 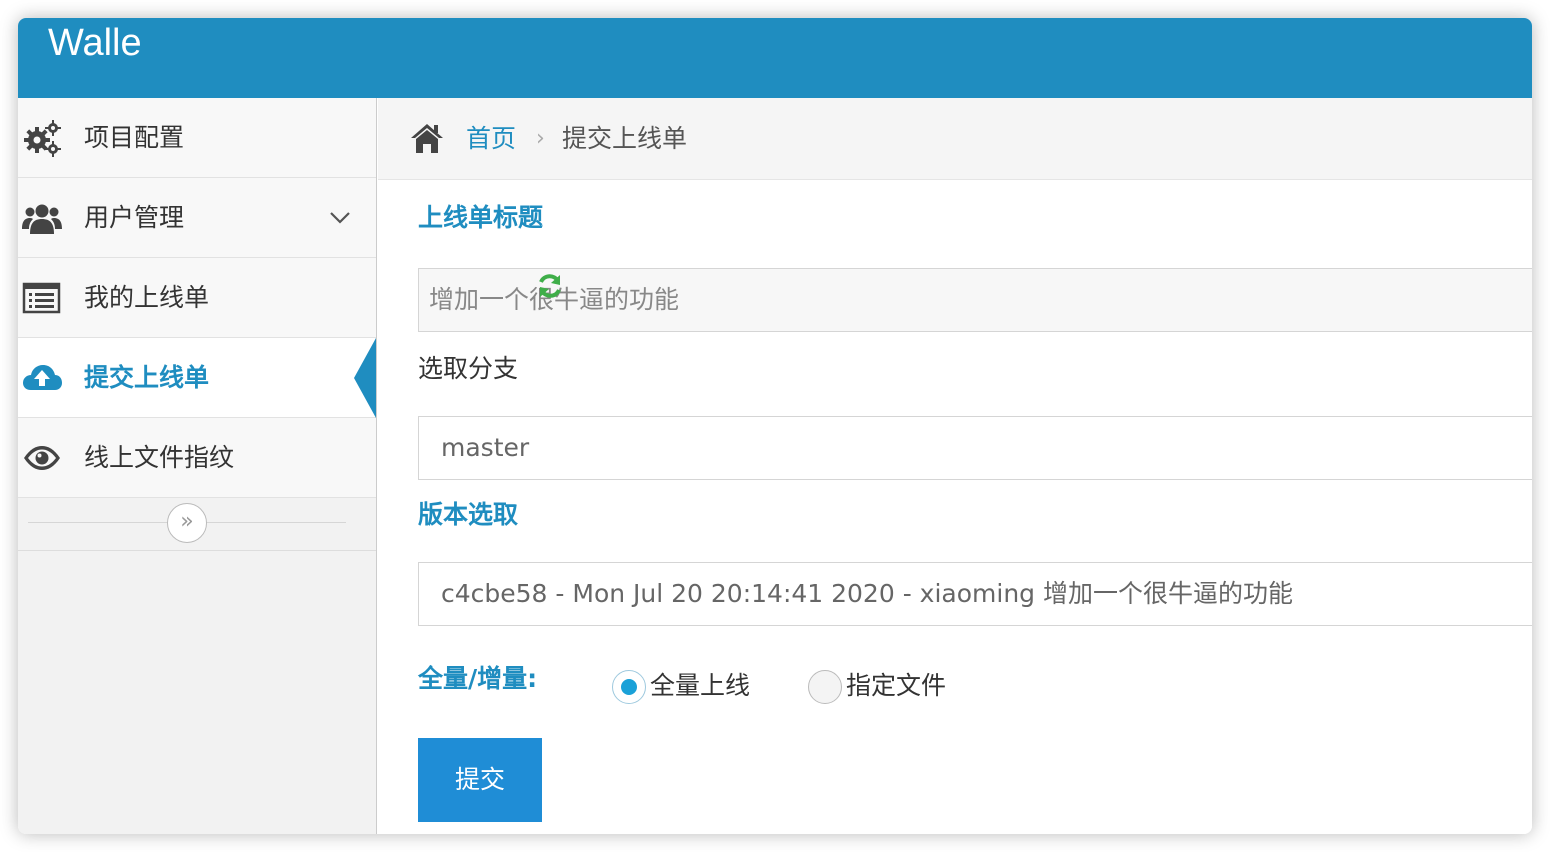 What do you see at coordinates (42, 138) in the screenshot?
I see `cogs-icon` at bounding box center [42, 138].